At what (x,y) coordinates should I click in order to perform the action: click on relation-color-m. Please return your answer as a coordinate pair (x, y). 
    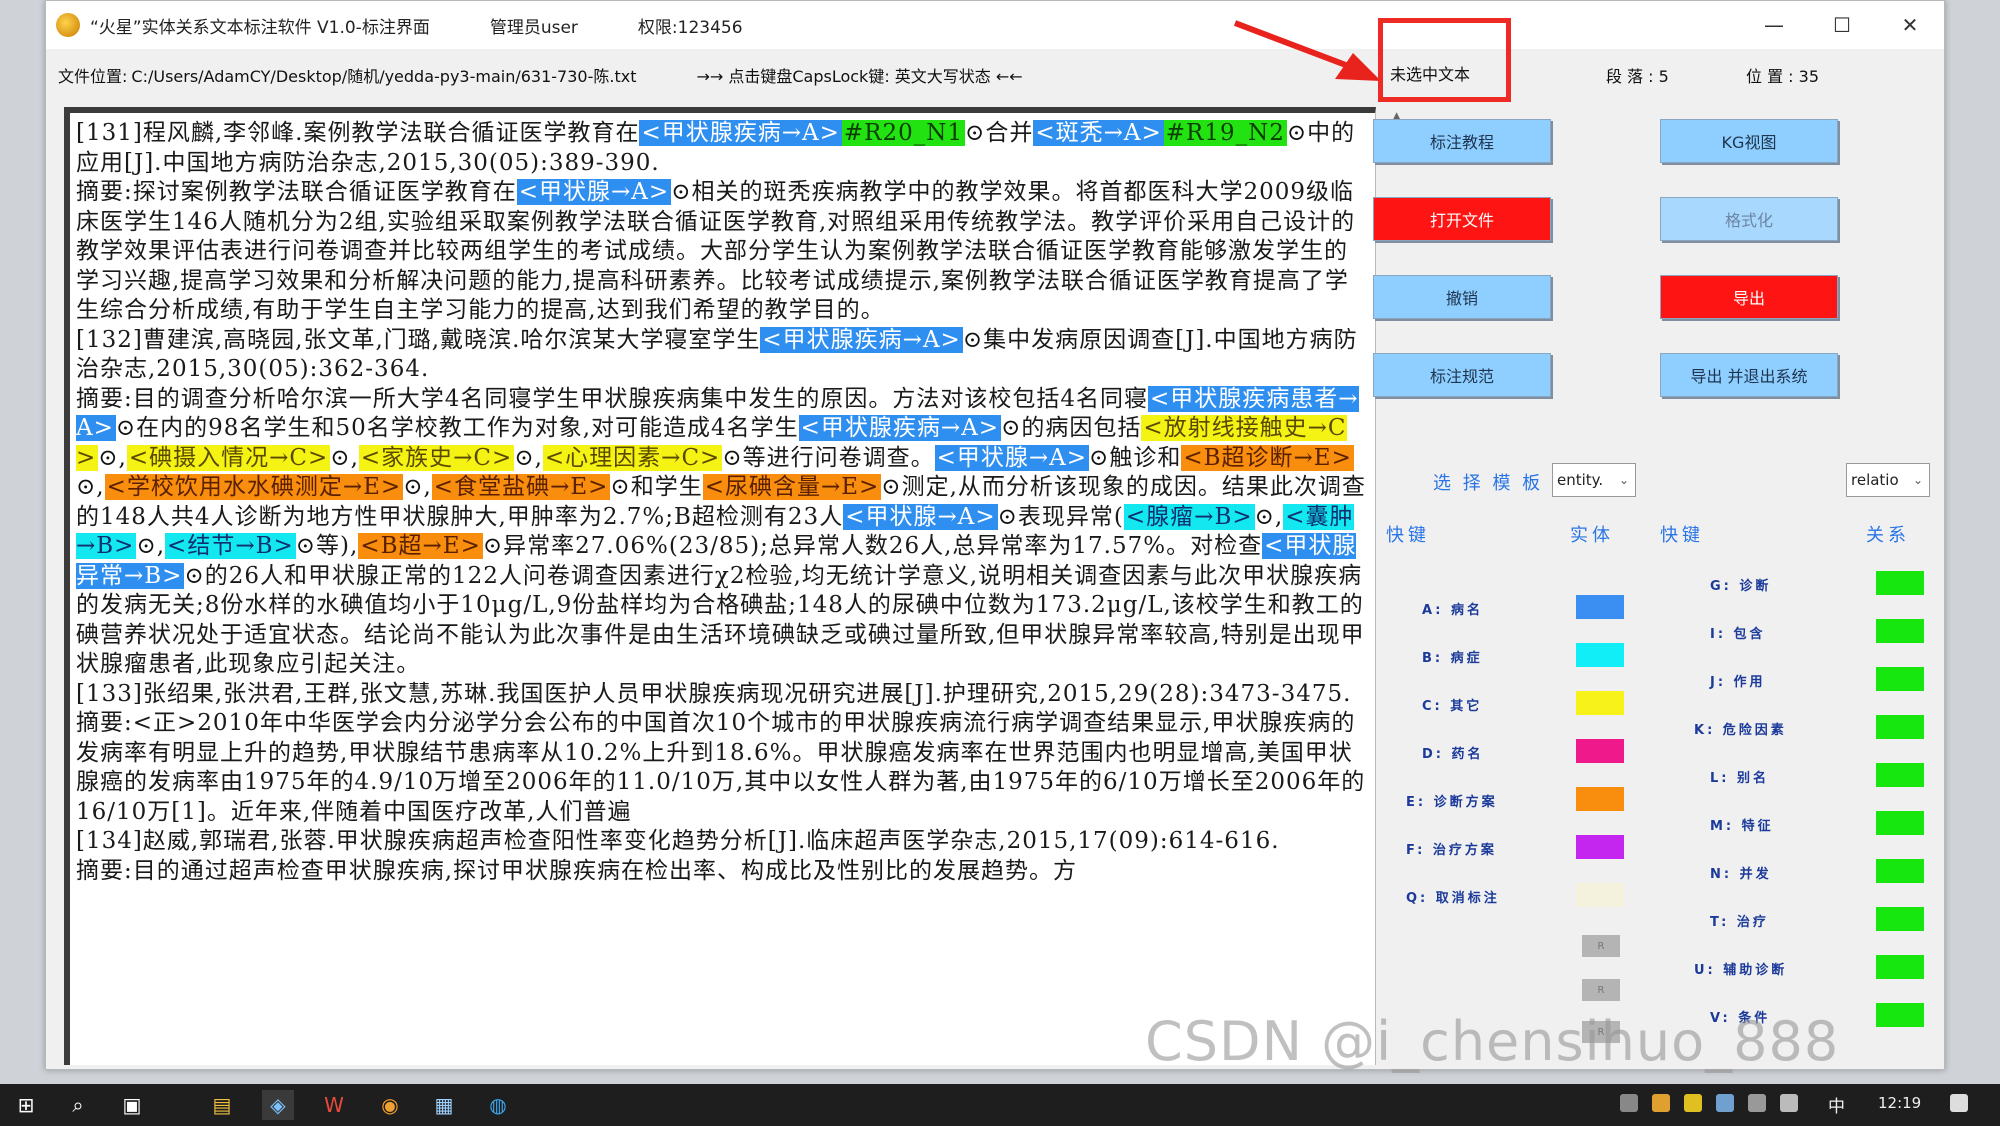
    Looking at the image, I should click on (1900, 823).